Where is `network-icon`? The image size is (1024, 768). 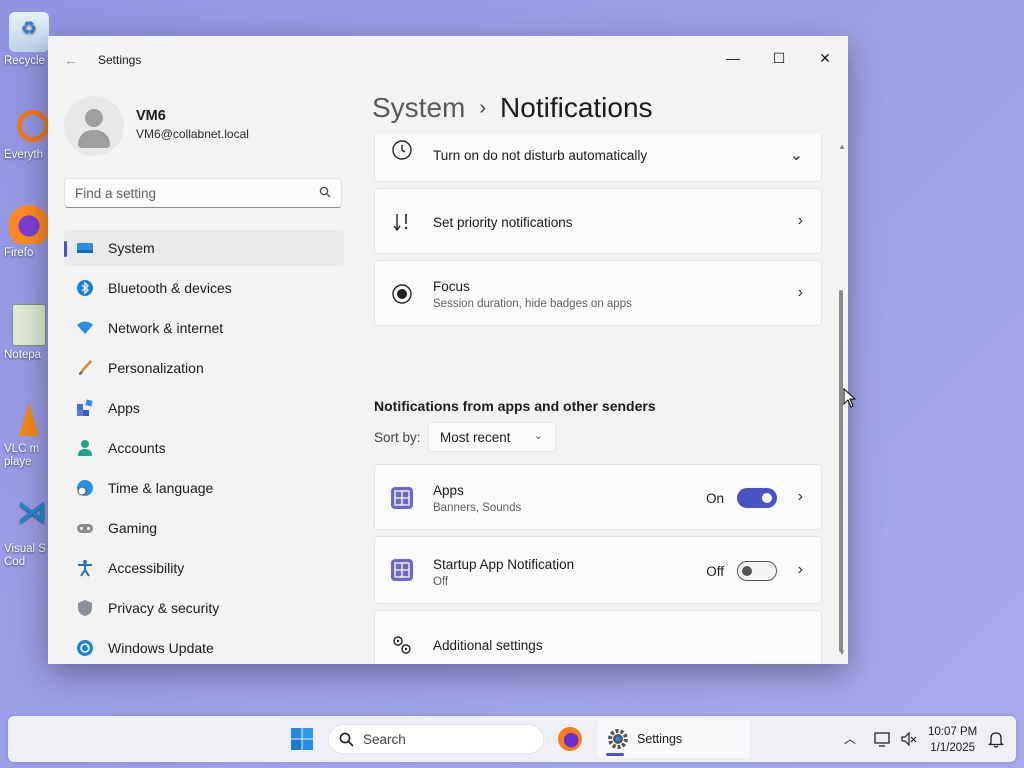 network-icon is located at coordinates (883, 739).